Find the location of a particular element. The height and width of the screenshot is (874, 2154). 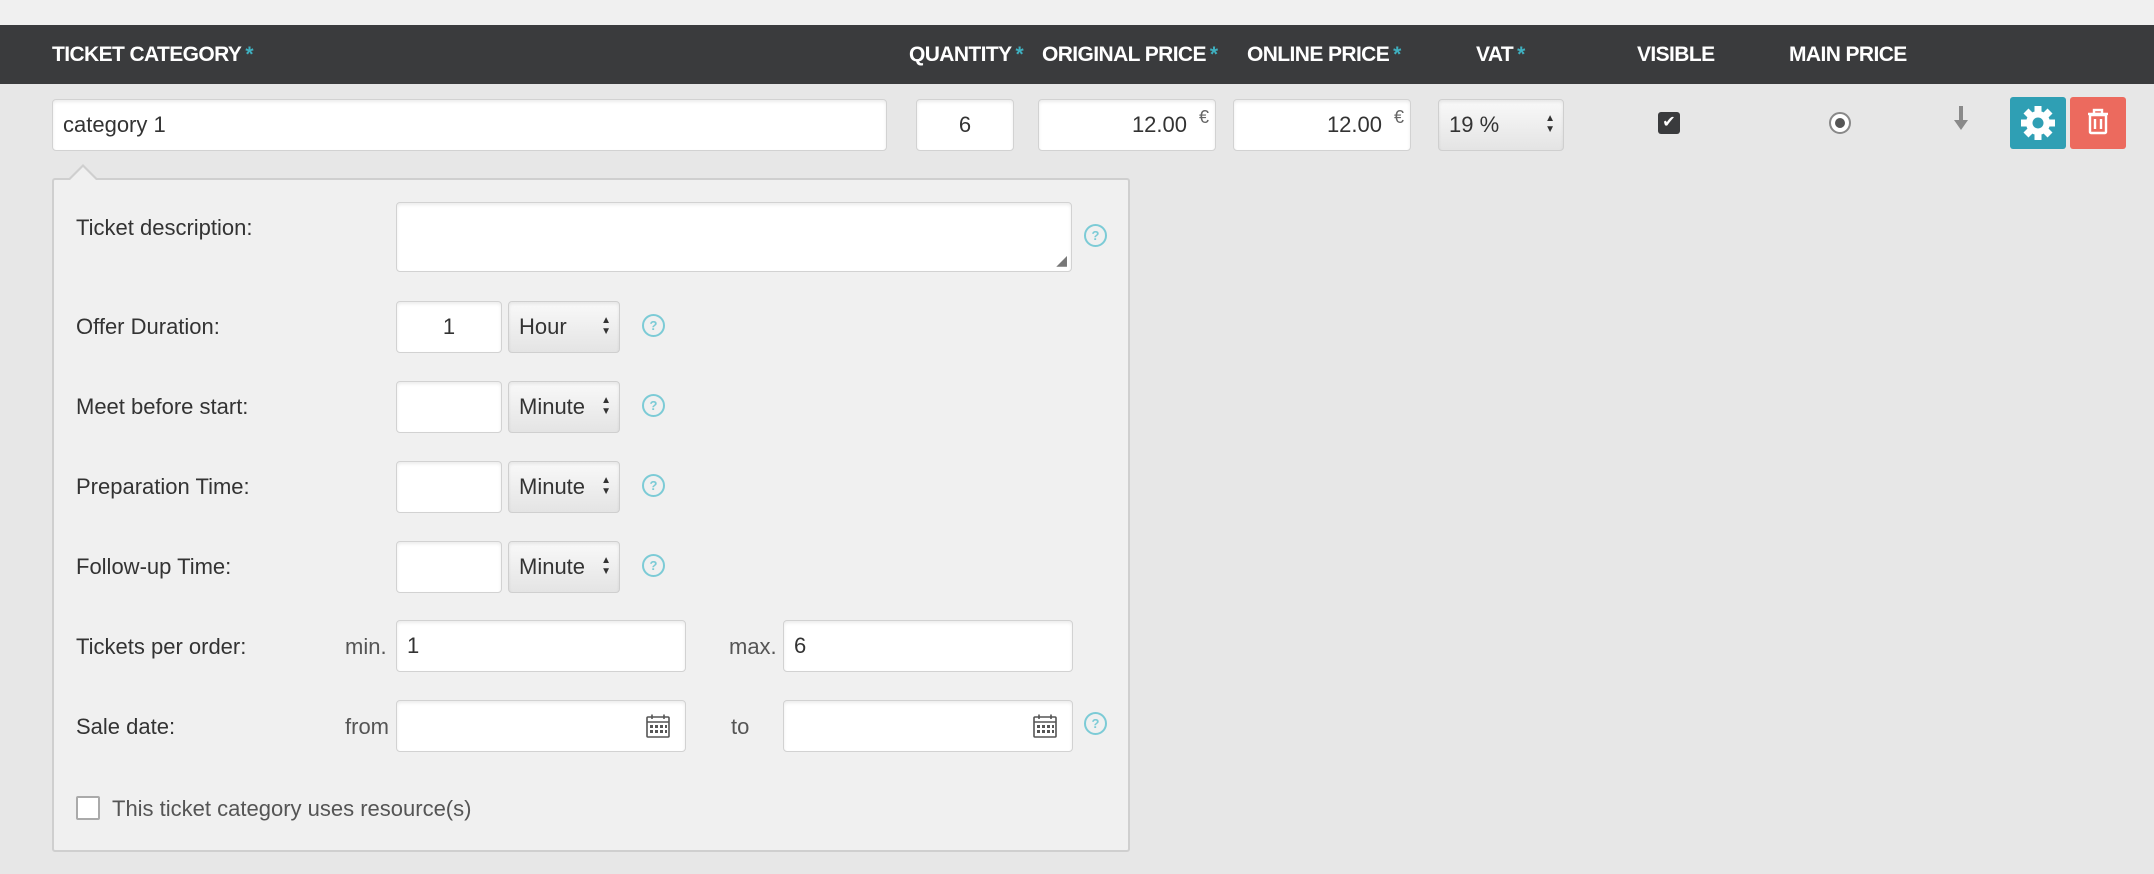

follow-up-time-input is located at coordinates (449, 567).